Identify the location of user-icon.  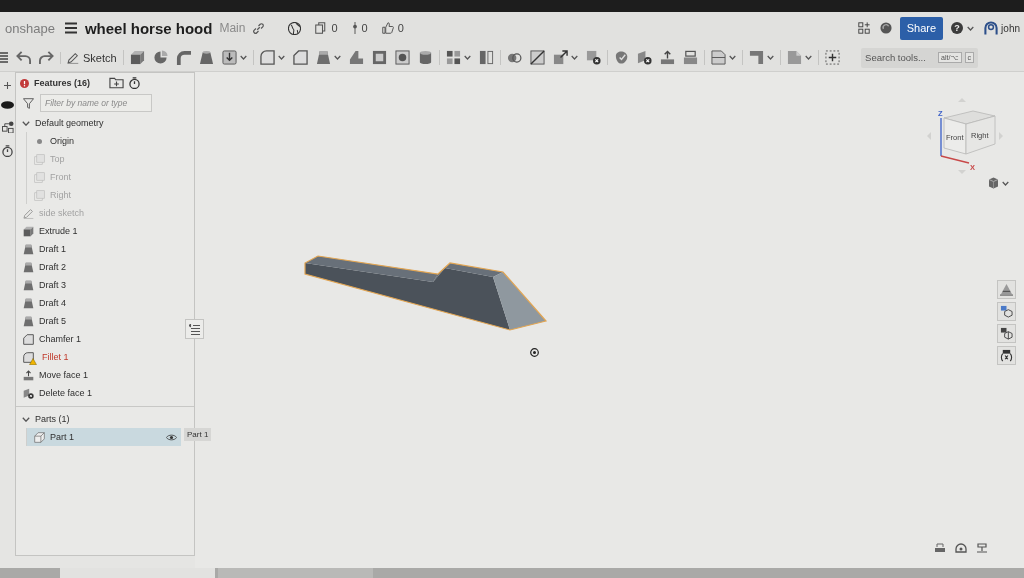
(991, 28).